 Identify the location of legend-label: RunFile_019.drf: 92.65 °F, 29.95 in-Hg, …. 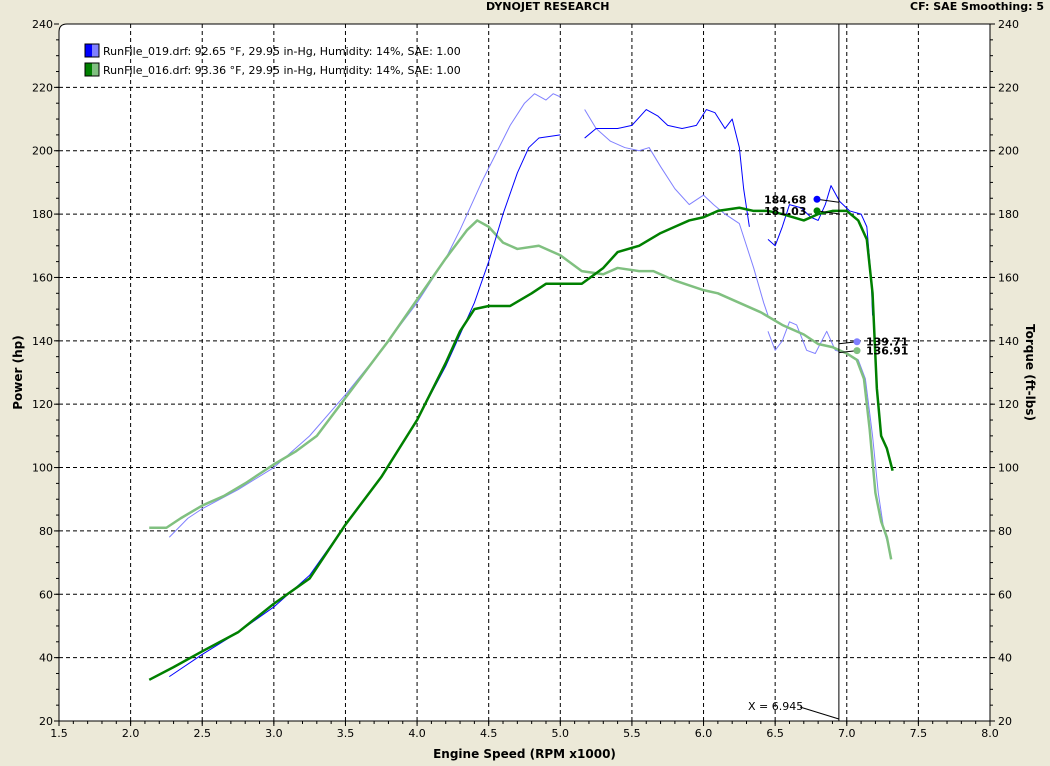
(282, 51).